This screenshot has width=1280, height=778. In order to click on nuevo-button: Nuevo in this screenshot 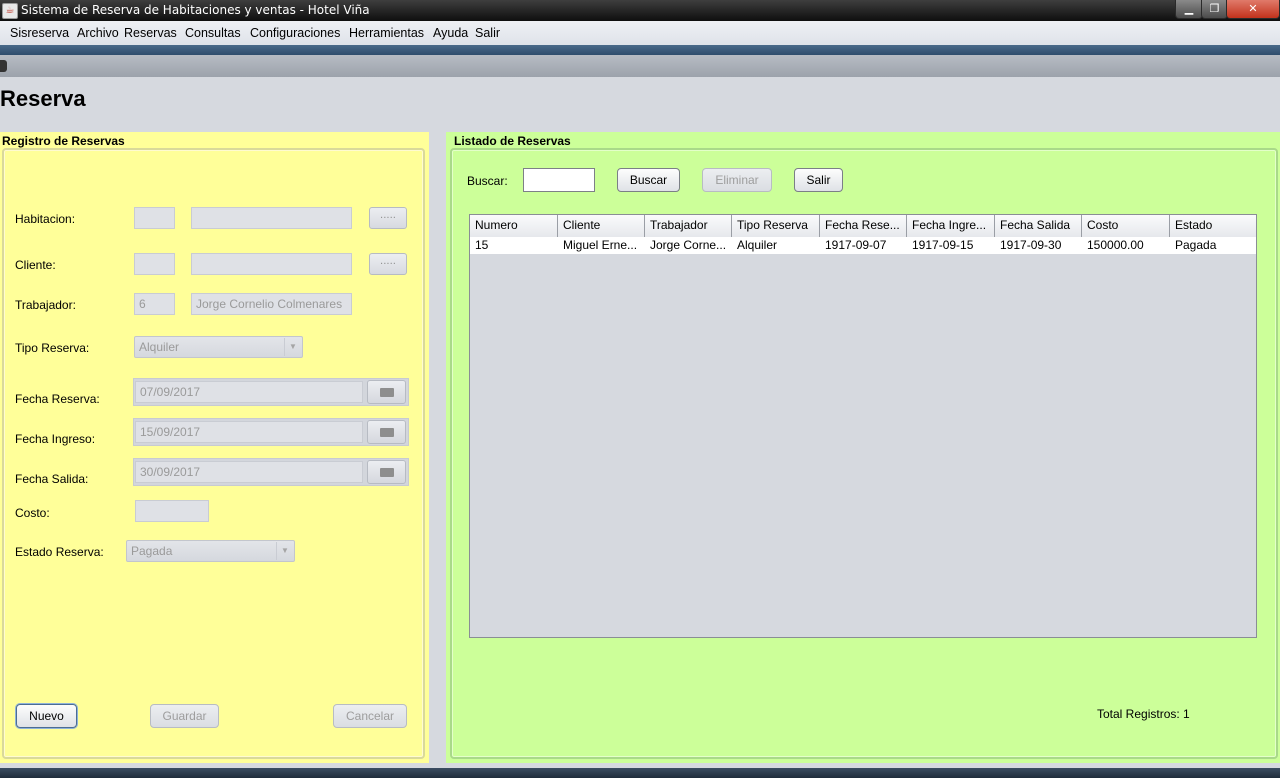, I will do `click(46, 716)`.